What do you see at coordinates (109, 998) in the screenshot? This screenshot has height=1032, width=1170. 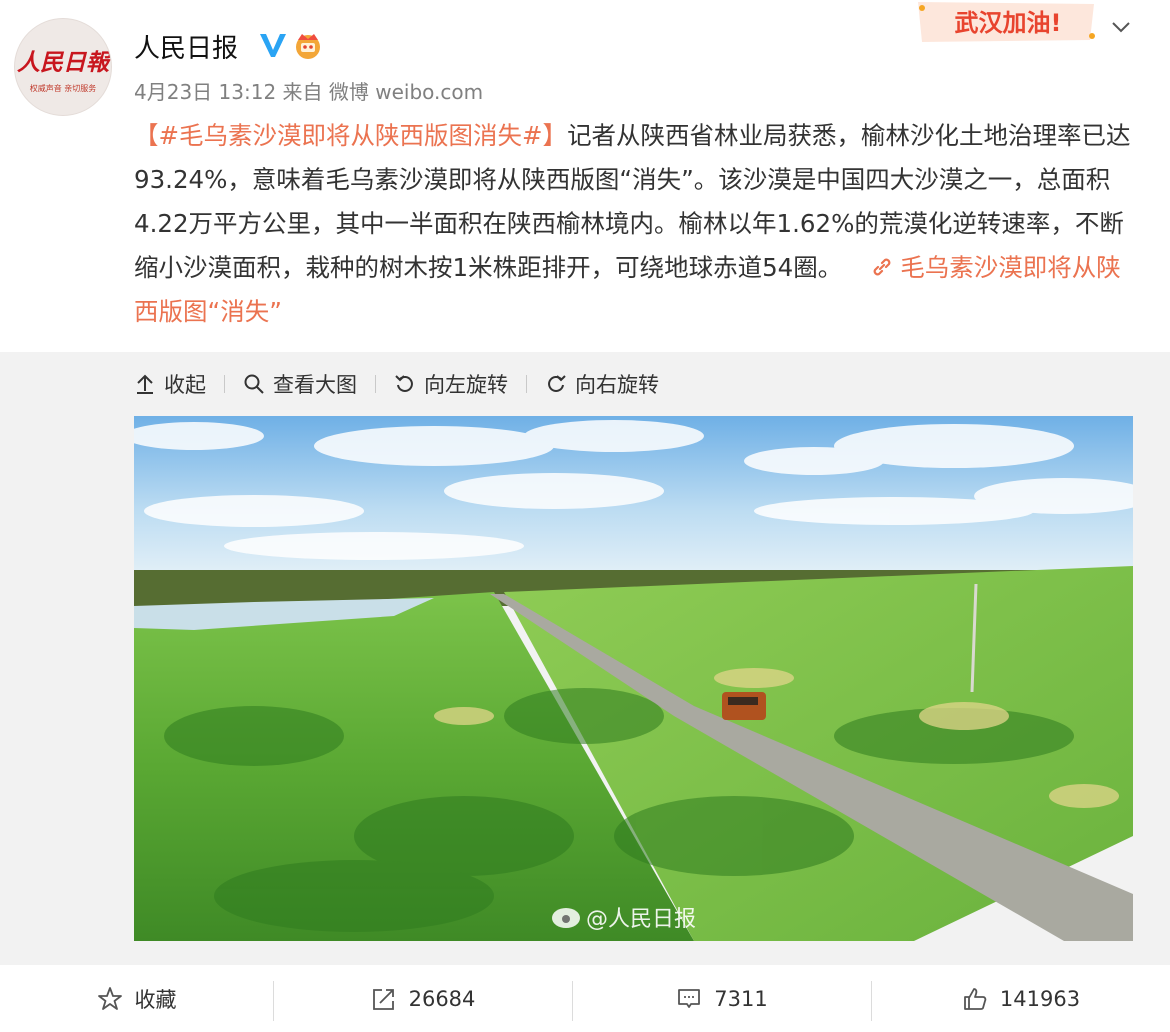 I see `star-icon` at bounding box center [109, 998].